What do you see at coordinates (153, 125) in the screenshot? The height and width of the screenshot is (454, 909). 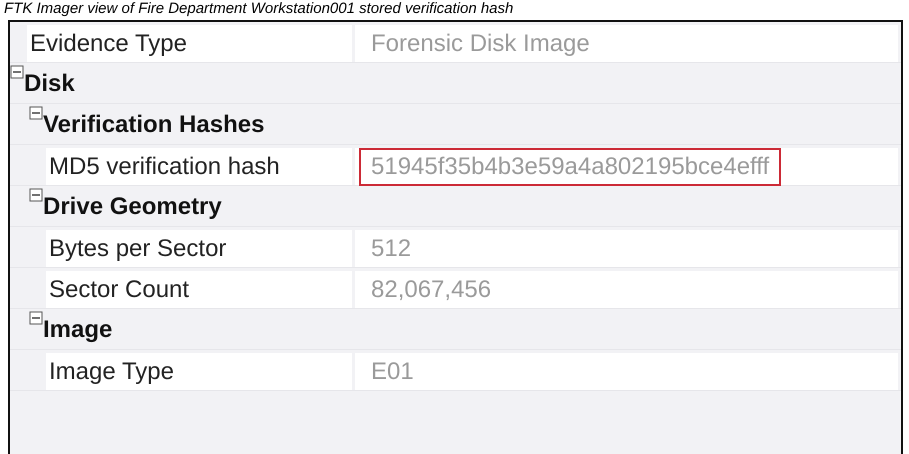 I see `category-label: Verification Hashes` at bounding box center [153, 125].